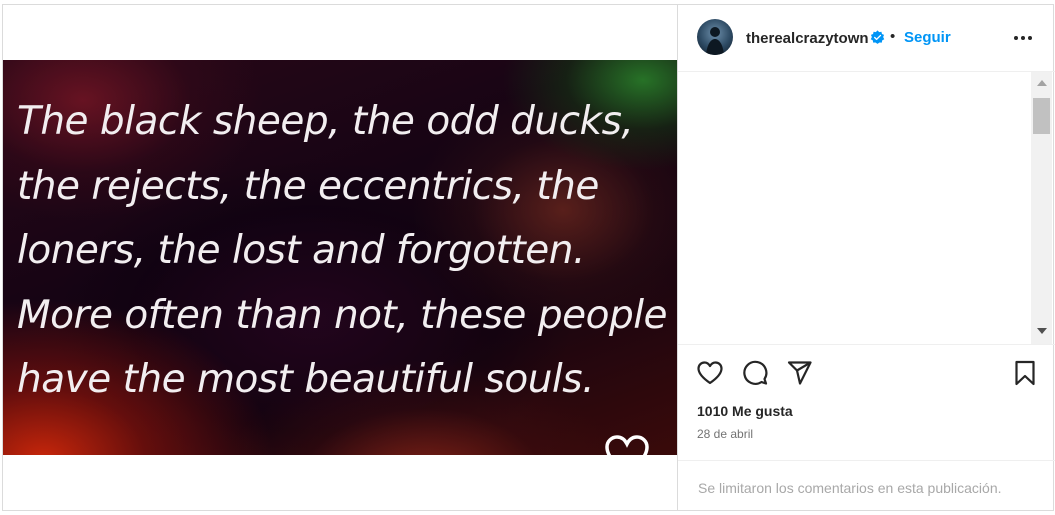  I want to click on username-link: therealcrazytown, so click(807, 38).